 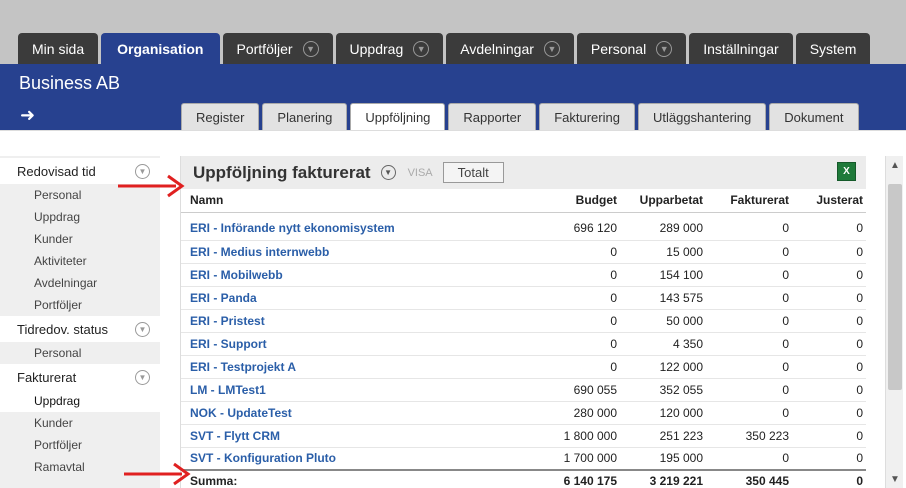 I want to click on main-tab-label: Personal, so click(x=618, y=48).